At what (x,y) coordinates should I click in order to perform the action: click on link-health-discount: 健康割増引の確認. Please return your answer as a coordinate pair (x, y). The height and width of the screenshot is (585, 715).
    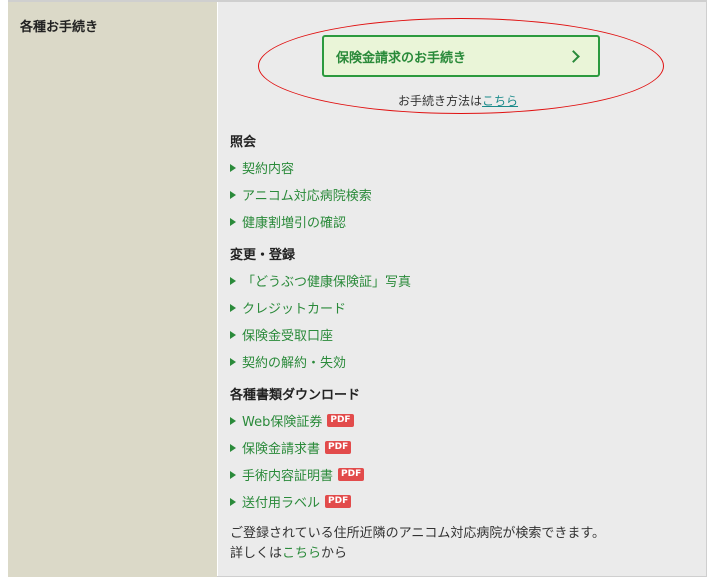
    Looking at the image, I should click on (288, 221).